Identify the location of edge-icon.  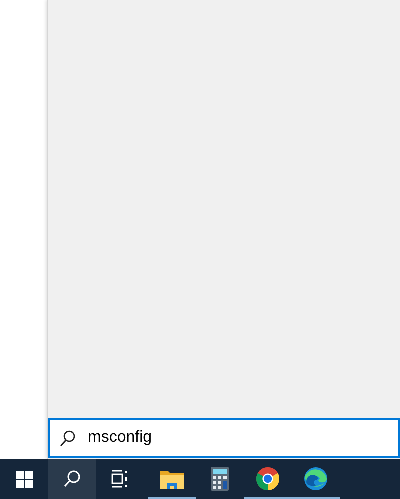
(316, 479).